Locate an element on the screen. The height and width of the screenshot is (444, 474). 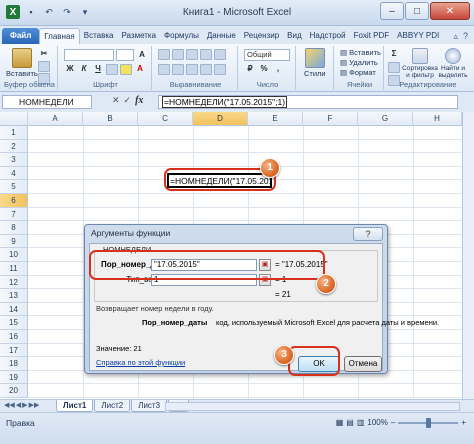
row-header: 7 is located at coordinates (14, 214).